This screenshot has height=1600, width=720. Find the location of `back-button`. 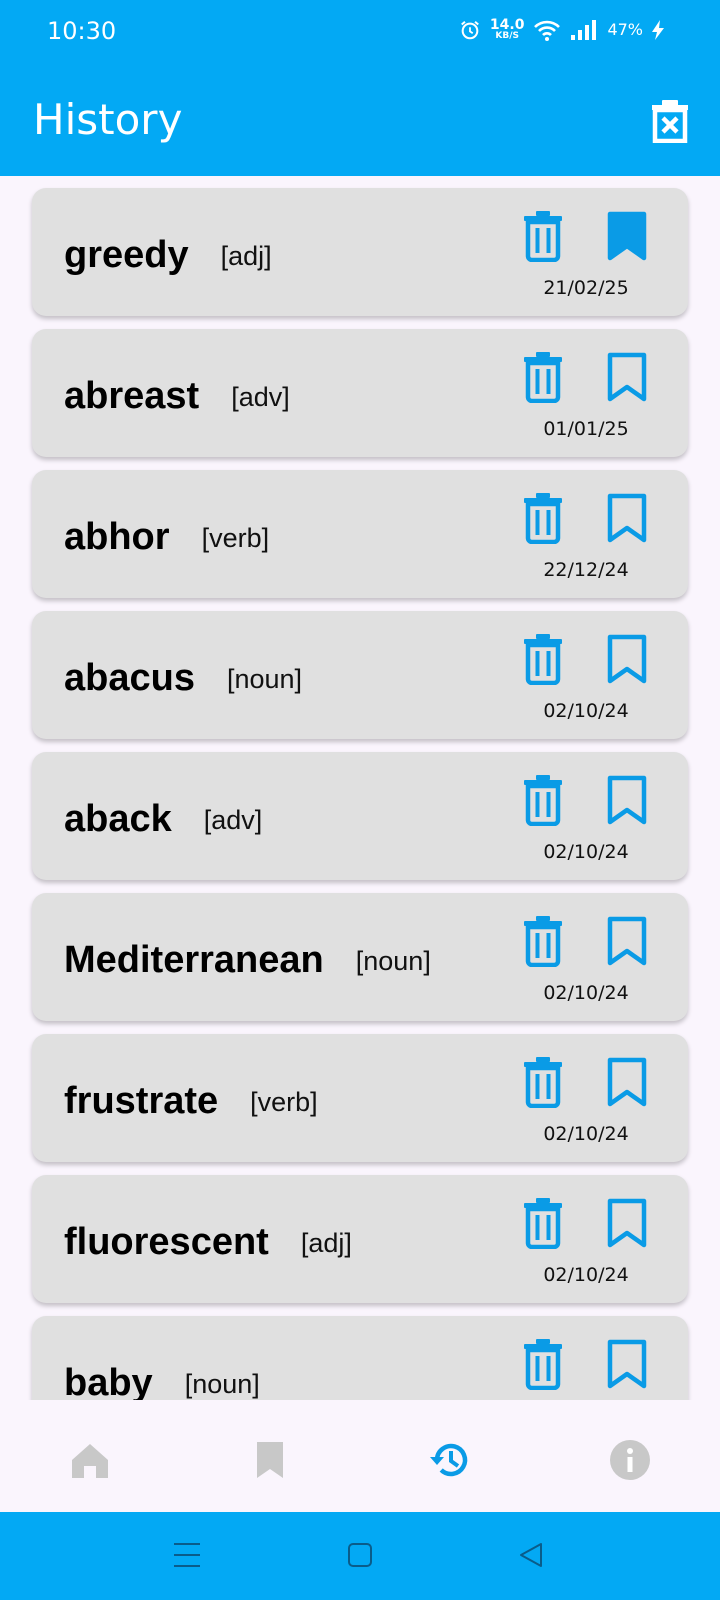

back-button is located at coordinates (532, 1555).